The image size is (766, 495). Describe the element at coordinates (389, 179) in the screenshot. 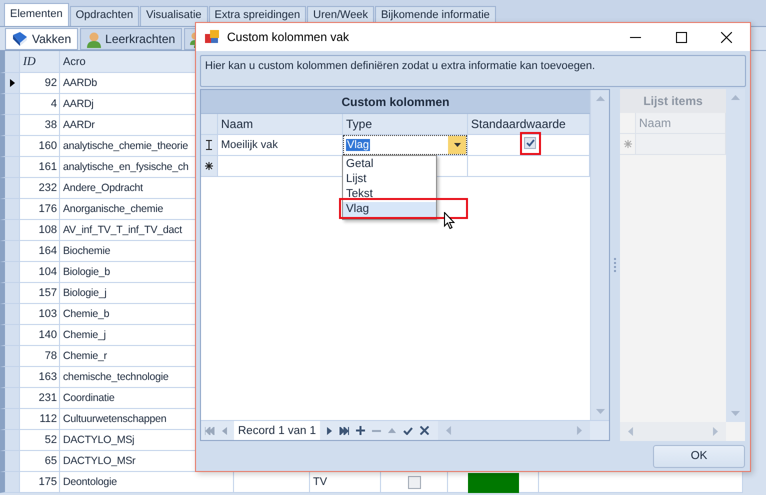

I see `dropdown-option: Lijst` at that location.